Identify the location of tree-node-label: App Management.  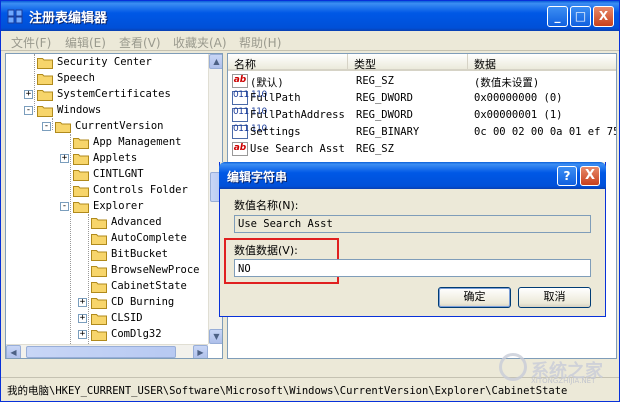
(137, 142).